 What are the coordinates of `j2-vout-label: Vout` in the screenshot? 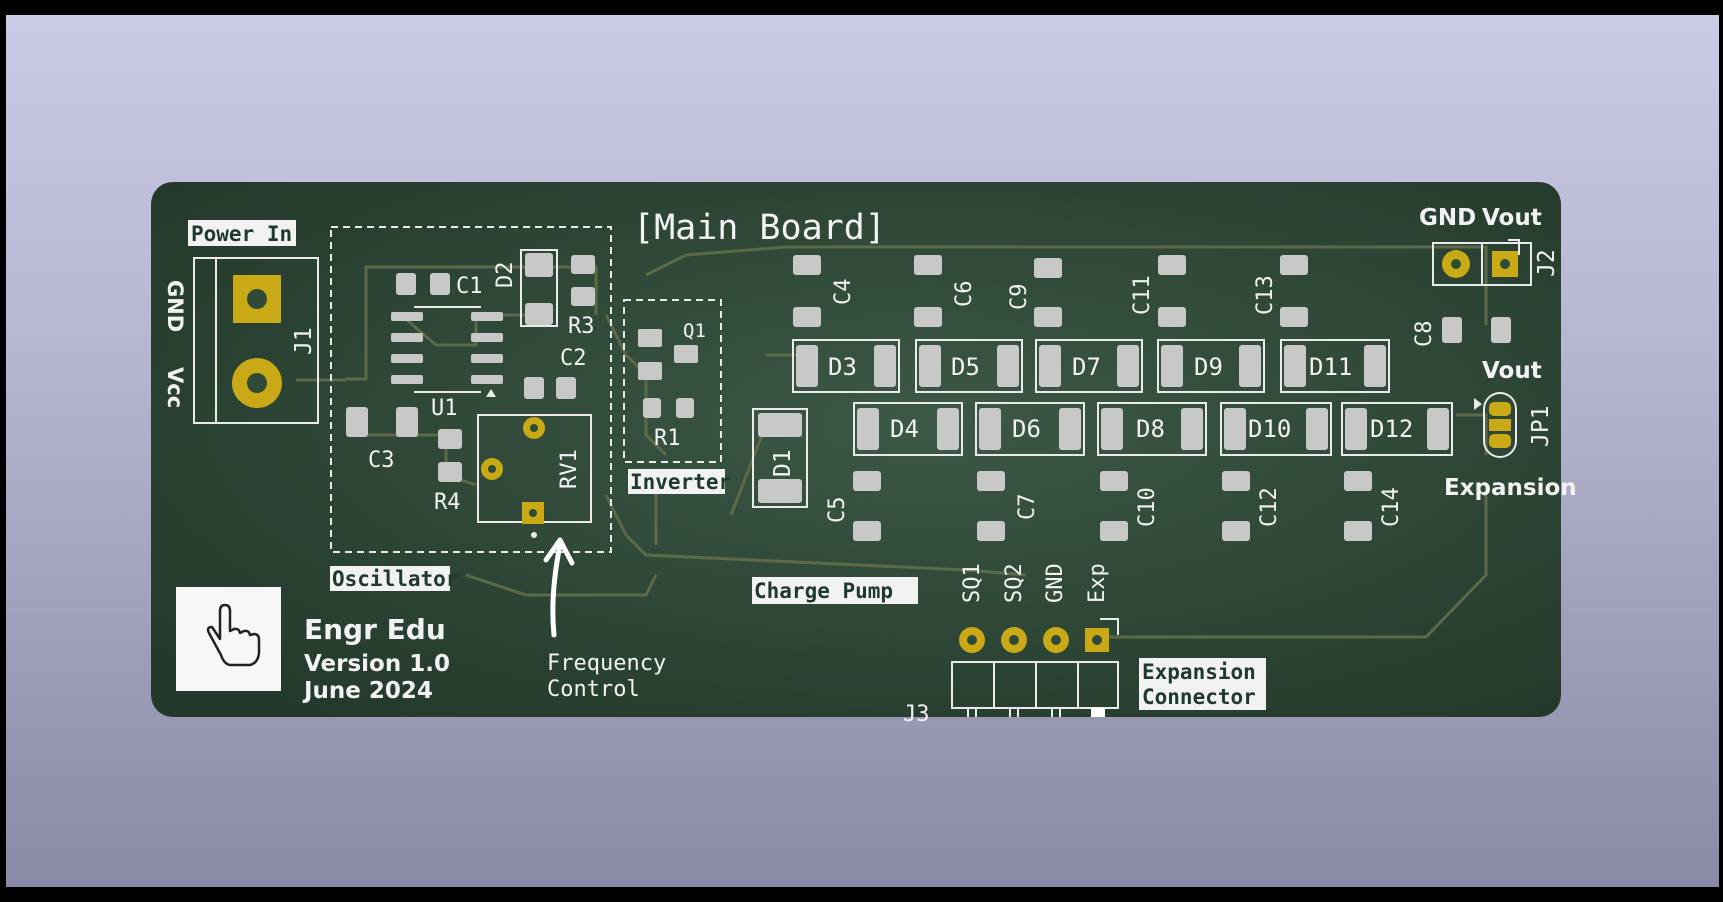 It's located at (1512, 218).